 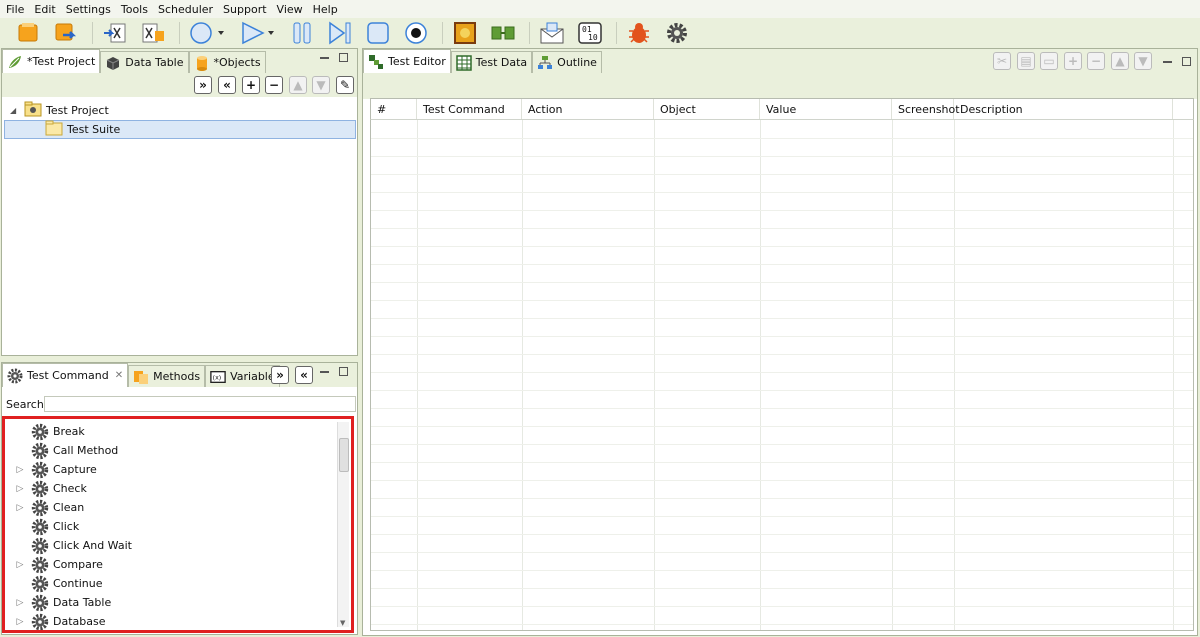 What do you see at coordinates (345, 85) in the screenshot?
I see `edit-button: ✎` at bounding box center [345, 85].